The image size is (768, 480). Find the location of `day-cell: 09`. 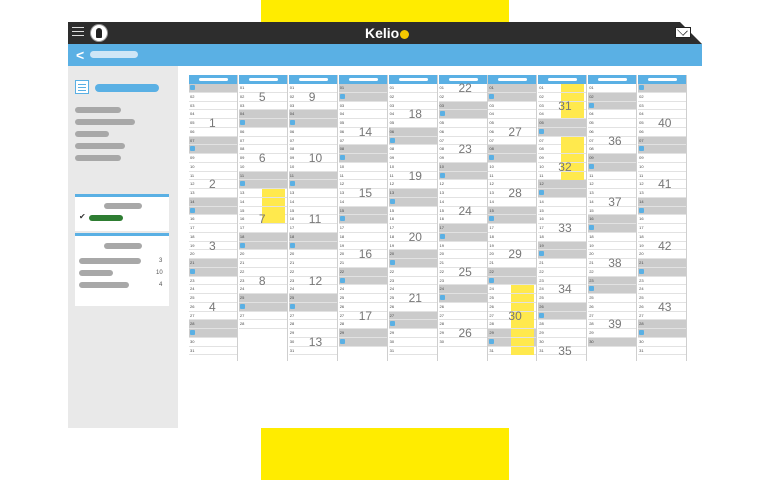

day-cell: 09 is located at coordinates (662, 158).